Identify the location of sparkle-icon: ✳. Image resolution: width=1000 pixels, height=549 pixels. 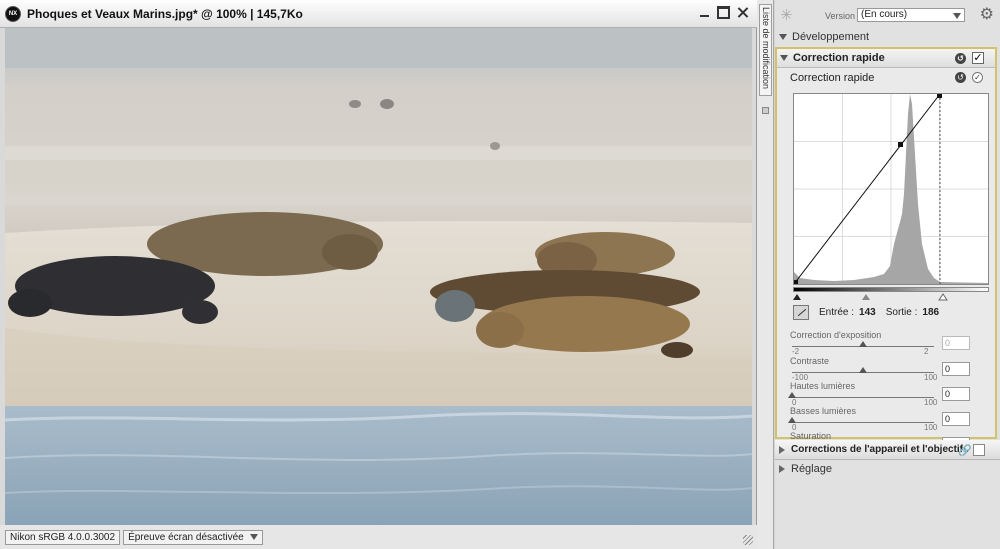
(786, 15).